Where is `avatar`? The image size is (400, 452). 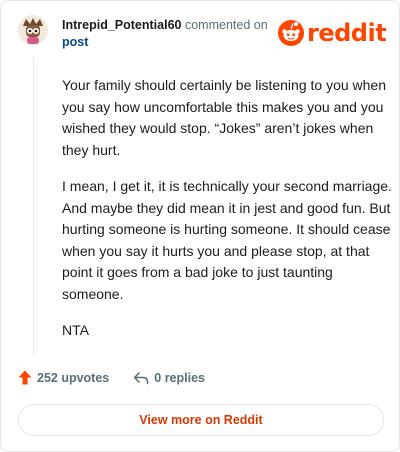
avatar is located at coordinates (33, 30).